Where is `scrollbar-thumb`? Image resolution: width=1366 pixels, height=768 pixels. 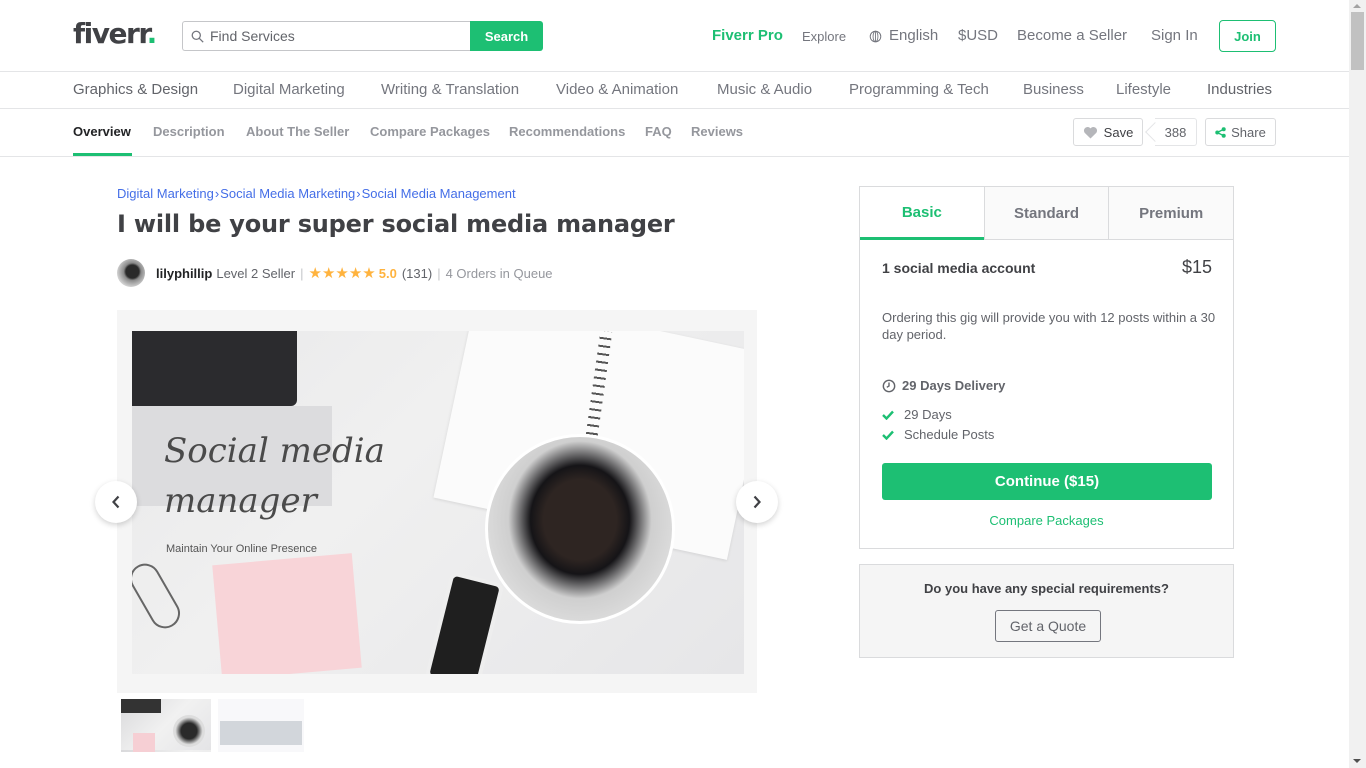
scrollbar-thumb is located at coordinates (1357, 41).